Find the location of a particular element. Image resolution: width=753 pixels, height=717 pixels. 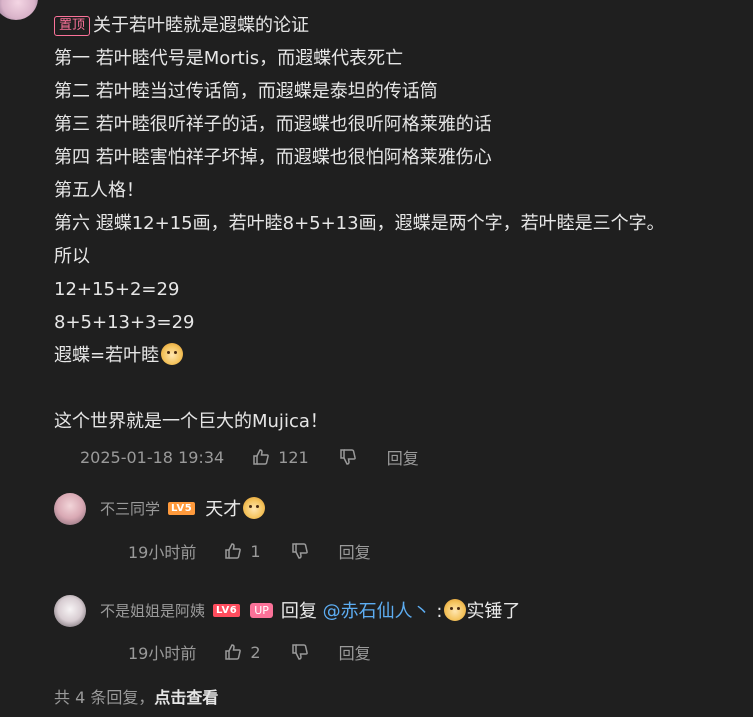

more-replies-count: 共 4 条回复， is located at coordinates (104, 697).